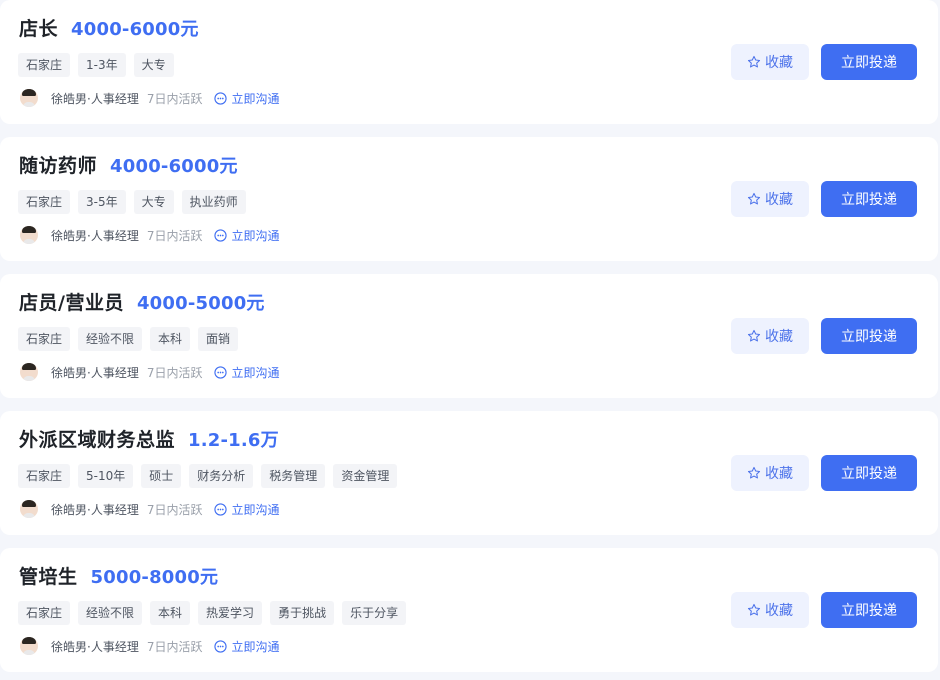 The image size is (940, 680). I want to click on job-tag: 执业药师, so click(213, 202).